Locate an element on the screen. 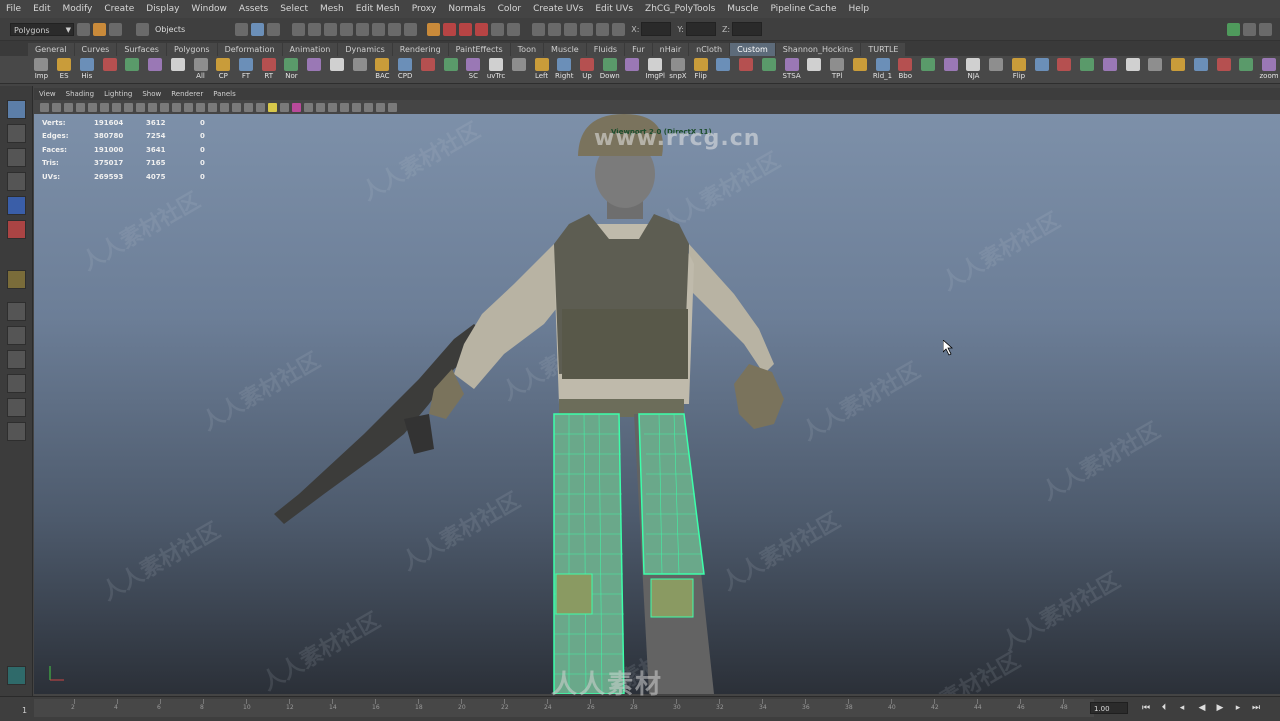 The width and height of the screenshot is (1280, 721). move-tool-icon is located at coordinates (16, 181).